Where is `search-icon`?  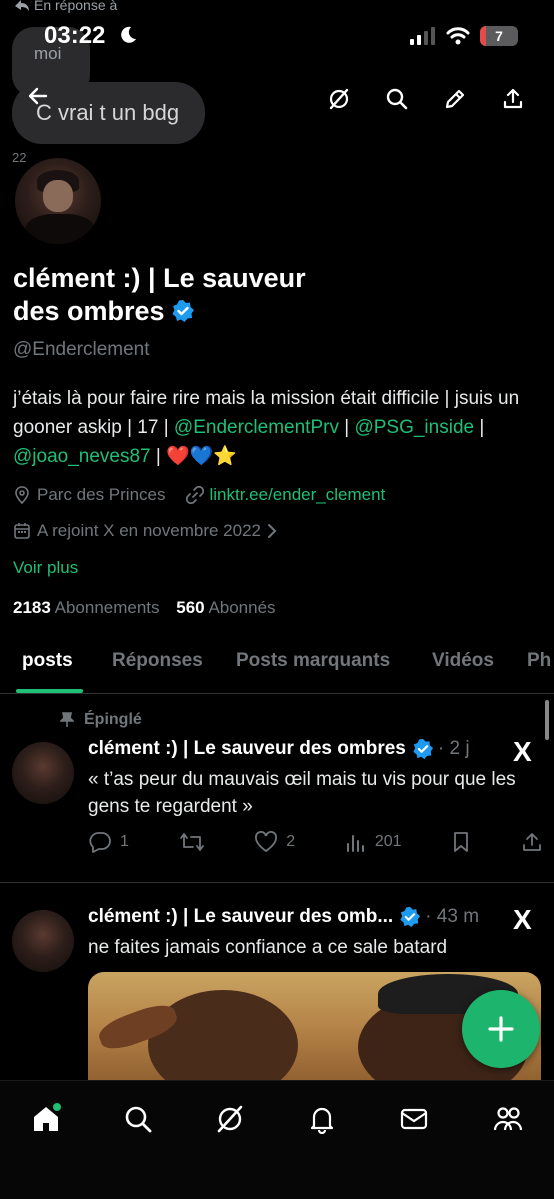 search-icon is located at coordinates (138, 1119).